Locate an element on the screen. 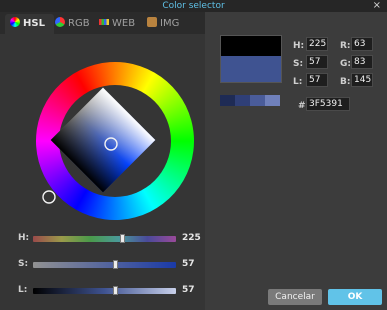  tab-img-label: IMG is located at coordinates (170, 23).